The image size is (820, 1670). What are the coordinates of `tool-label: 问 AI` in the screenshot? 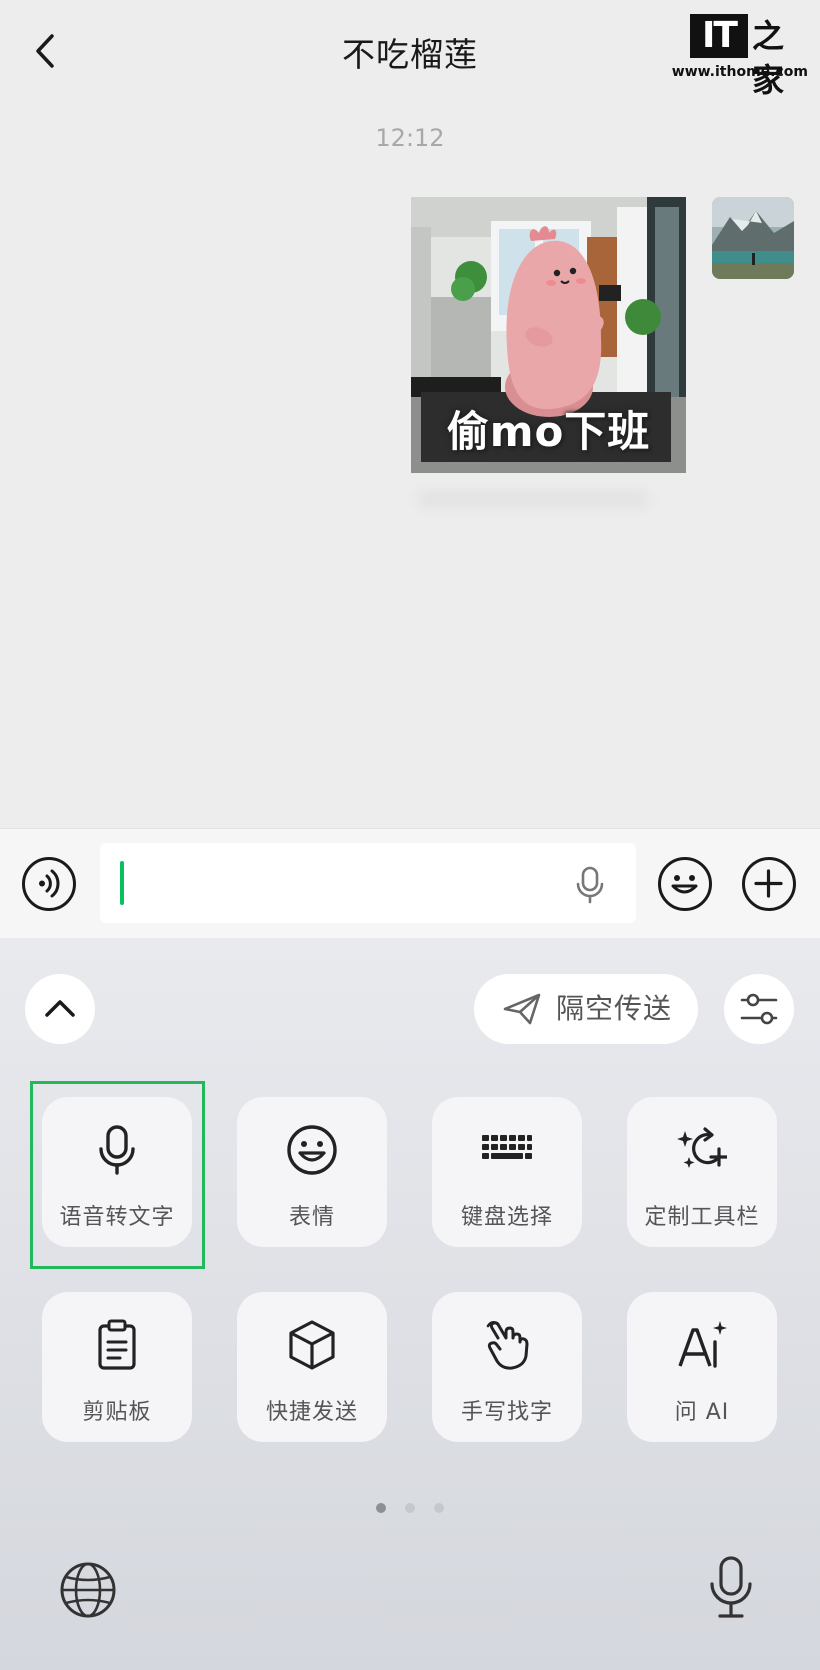 It's located at (702, 1412).